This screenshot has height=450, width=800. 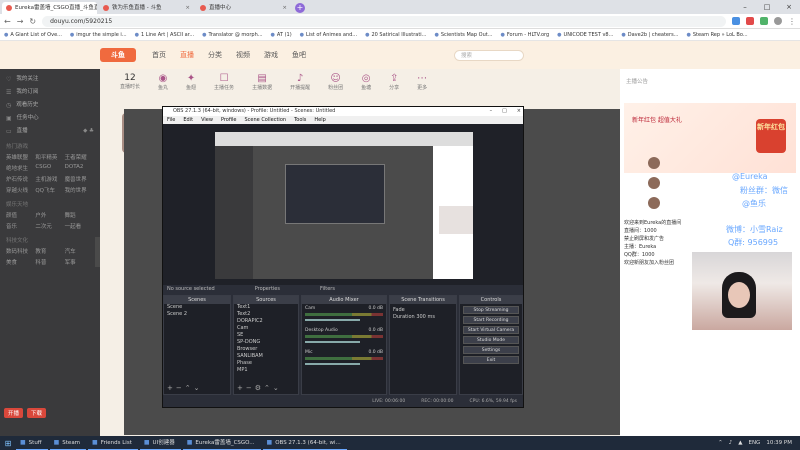 I want to click on category-link: 美食, so click(x=20, y=262).